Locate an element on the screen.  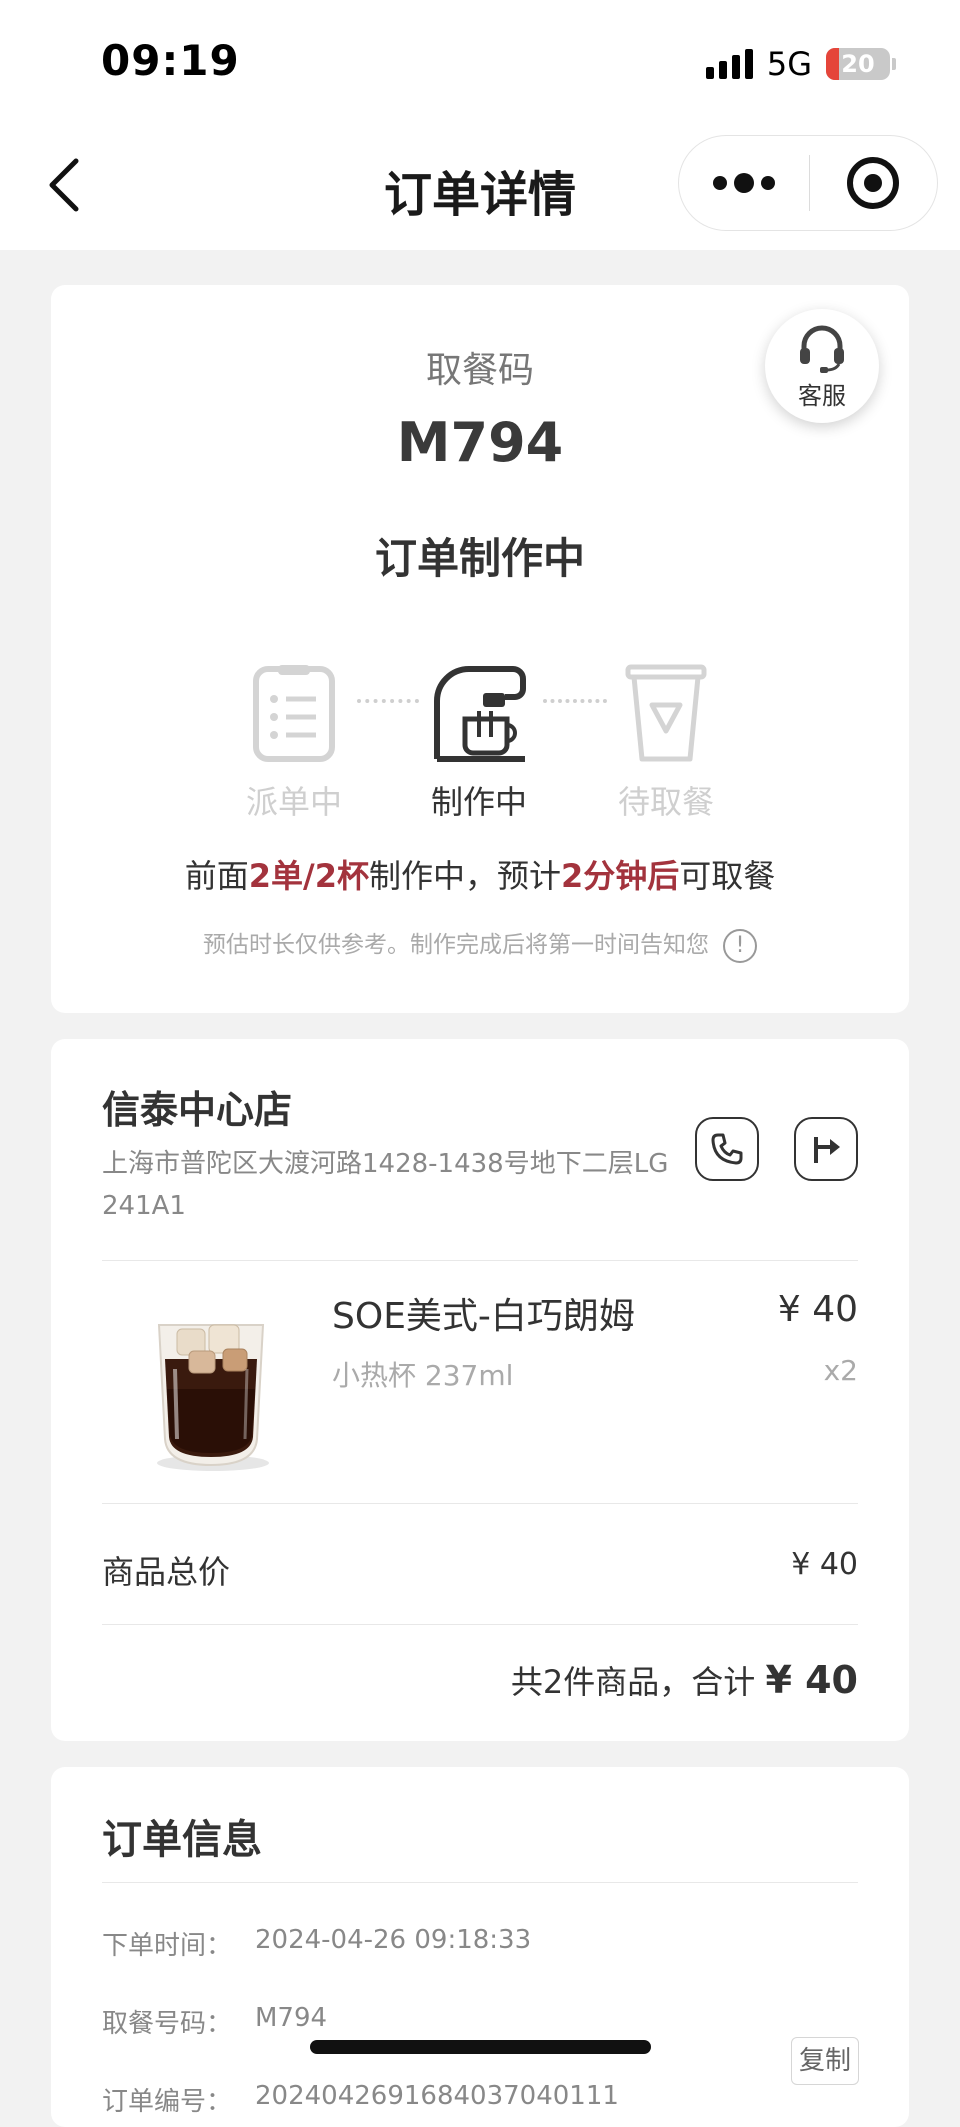
queue-orders: 2单/2杯 is located at coordinates (308, 876).